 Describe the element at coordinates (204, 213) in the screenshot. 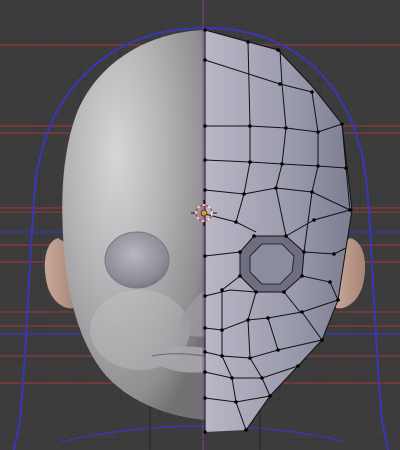

I see `object-origin-icon` at that location.